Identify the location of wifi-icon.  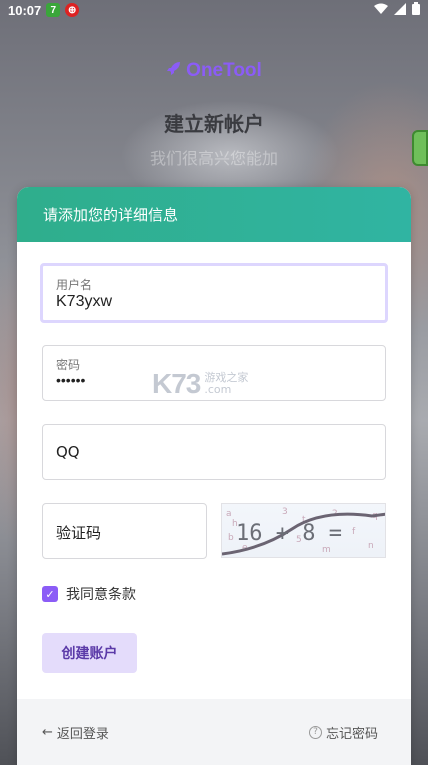
(381, 10).